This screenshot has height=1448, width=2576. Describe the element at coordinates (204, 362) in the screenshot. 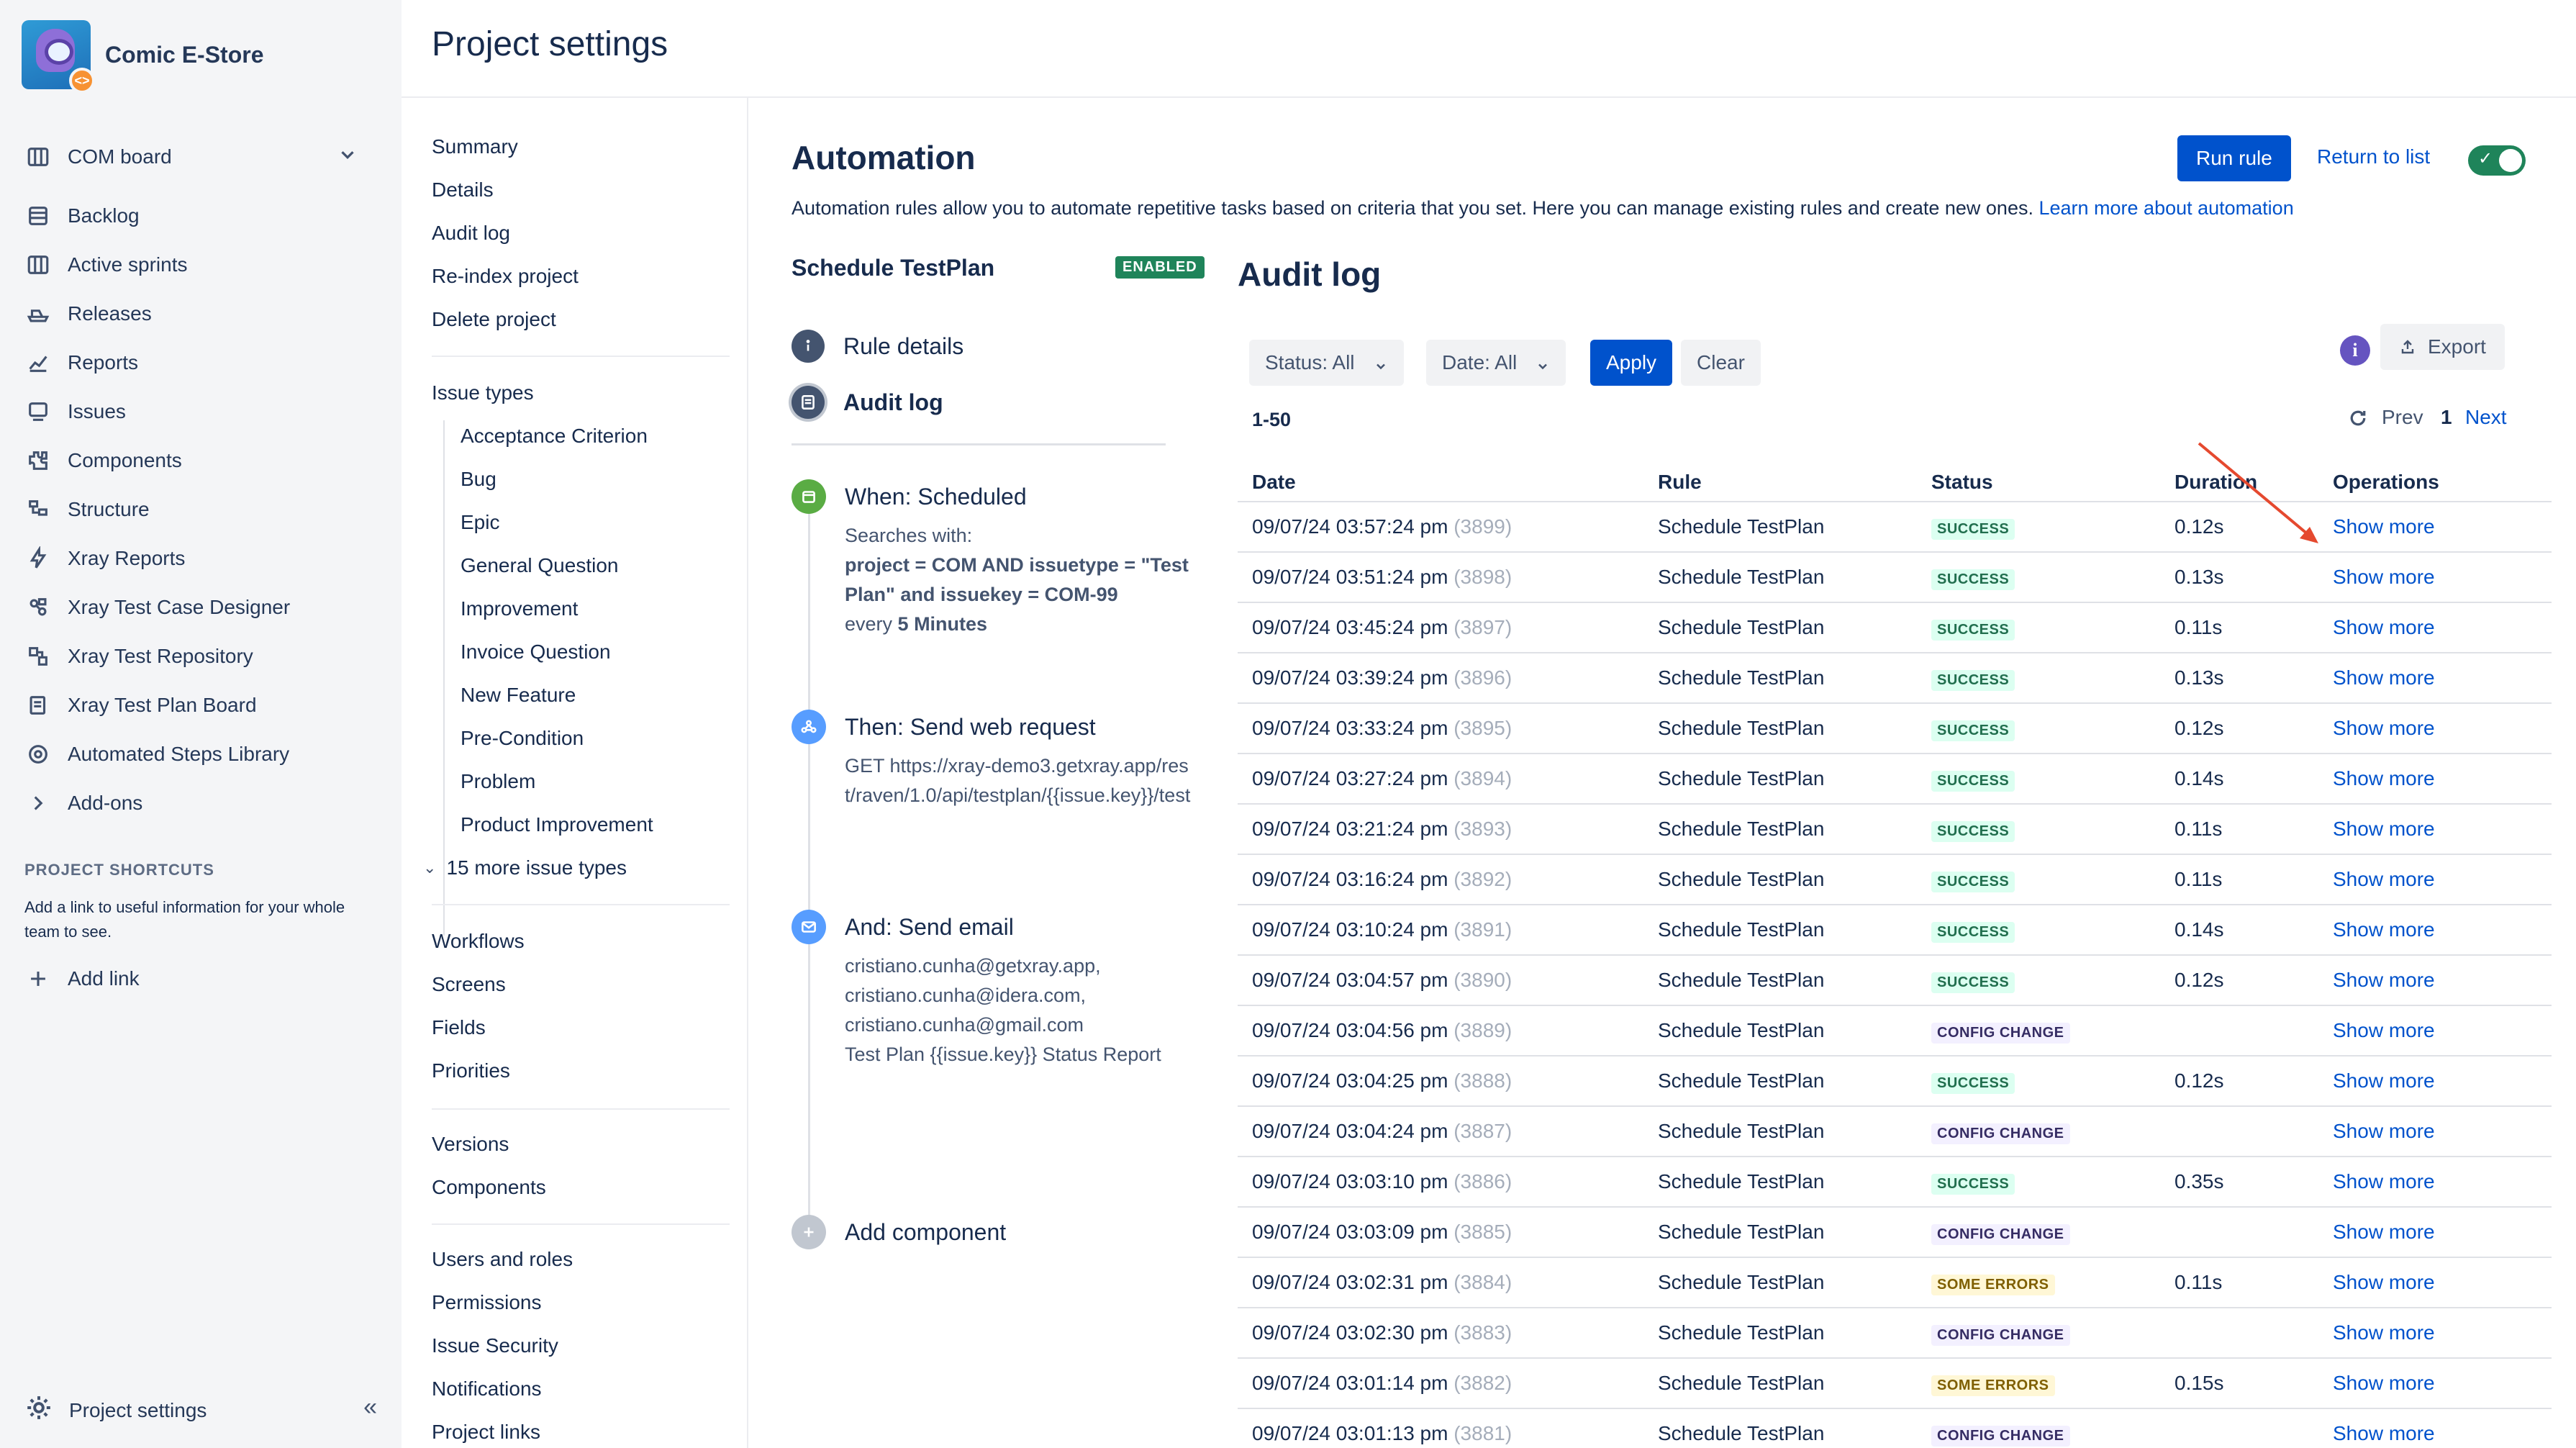

I see `nav-item-reports: Reports` at that location.